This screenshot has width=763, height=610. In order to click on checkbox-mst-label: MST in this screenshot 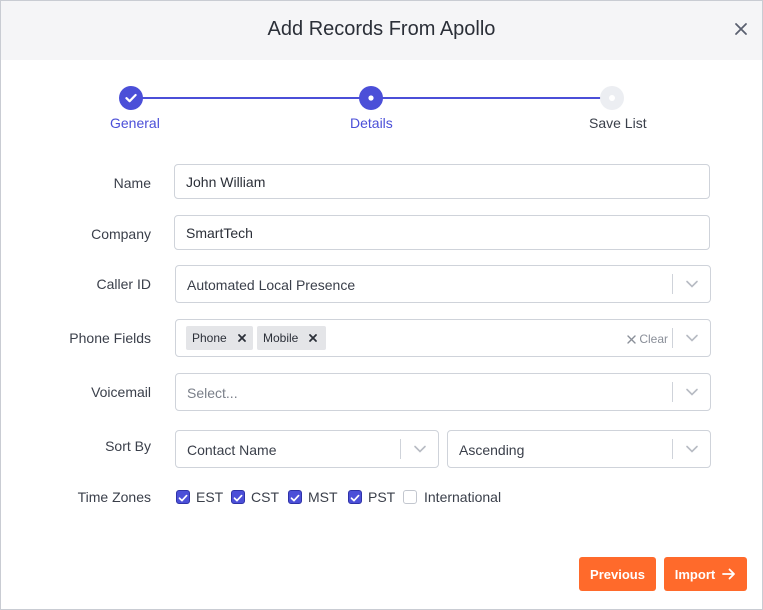, I will do `click(323, 497)`.